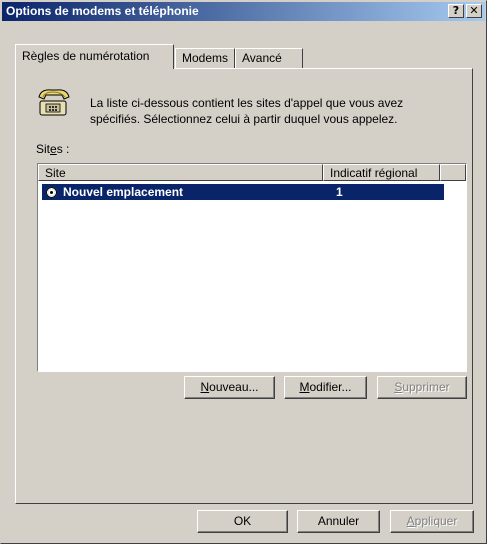  I want to click on selected-location-icon, so click(51, 192).